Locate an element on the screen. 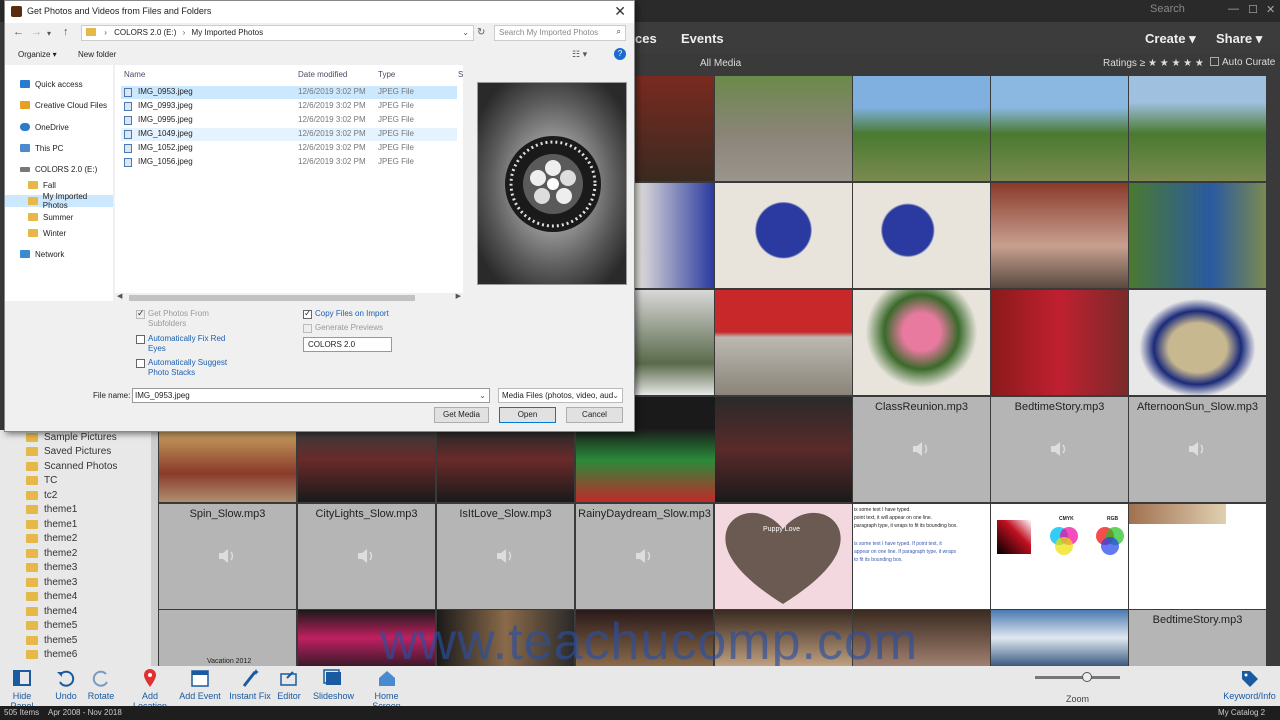  open-button: Open is located at coordinates (527, 415).